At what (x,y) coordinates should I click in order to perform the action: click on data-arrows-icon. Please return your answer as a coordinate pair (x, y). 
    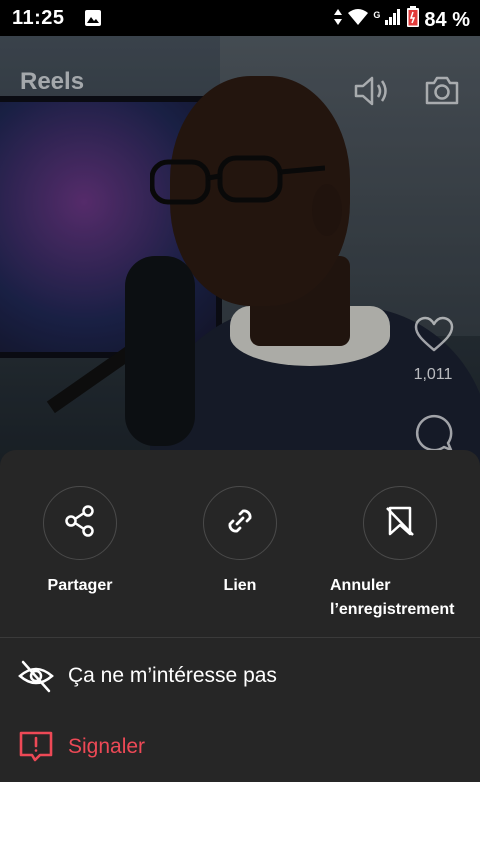
    Looking at the image, I should click on (338, 20).